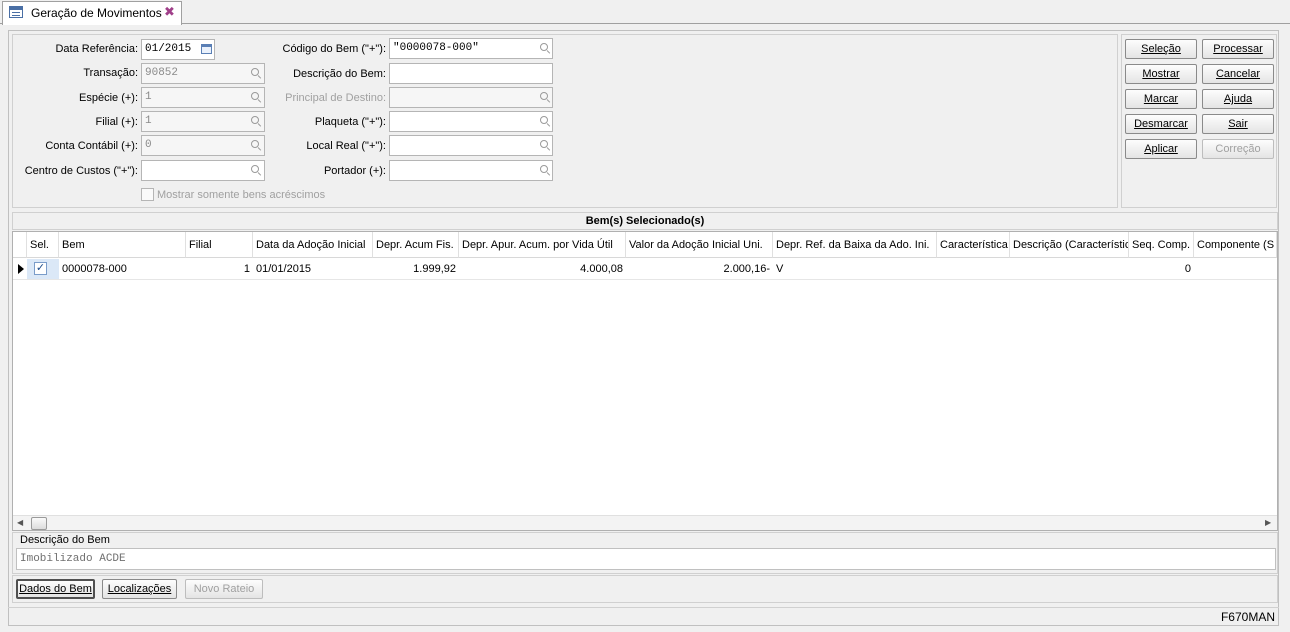 The image size is (1290, 632). What do you see at coordinates (471, 48) in the screenshot?
I see `codigo-bem-field: "0000078-000"` at bounding box center [471, 48].